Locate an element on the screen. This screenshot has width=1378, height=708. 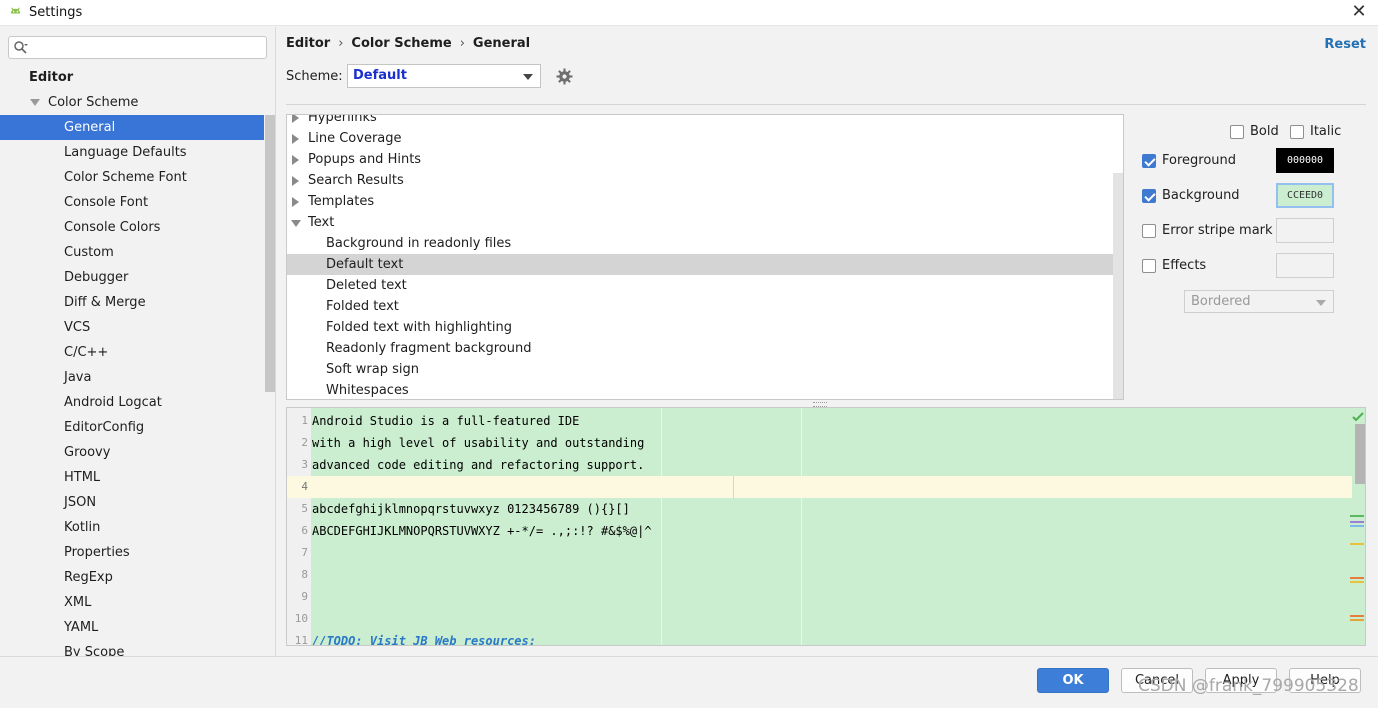
options-tree-item: Default text is located at coordinates (705, 264).